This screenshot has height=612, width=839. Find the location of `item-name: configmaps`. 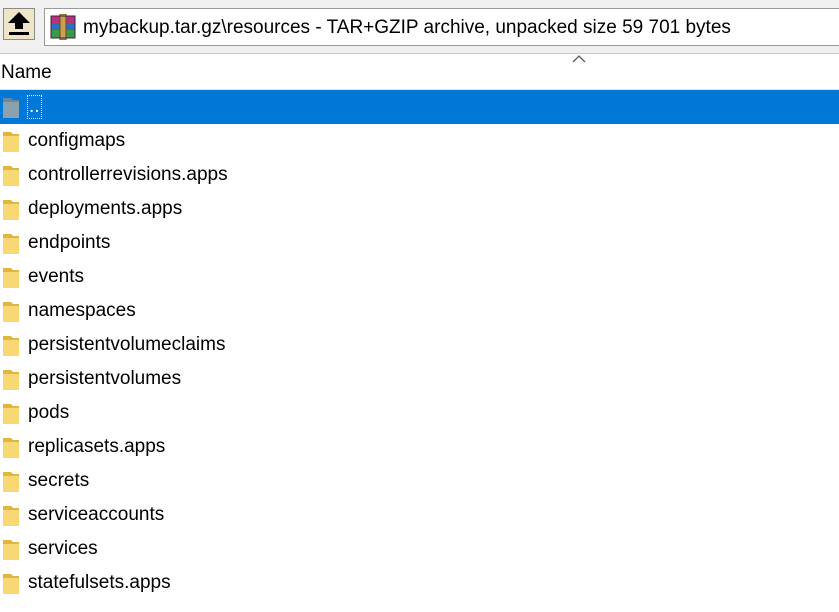

item-name: configmaps is located at coordinates (77, 140).